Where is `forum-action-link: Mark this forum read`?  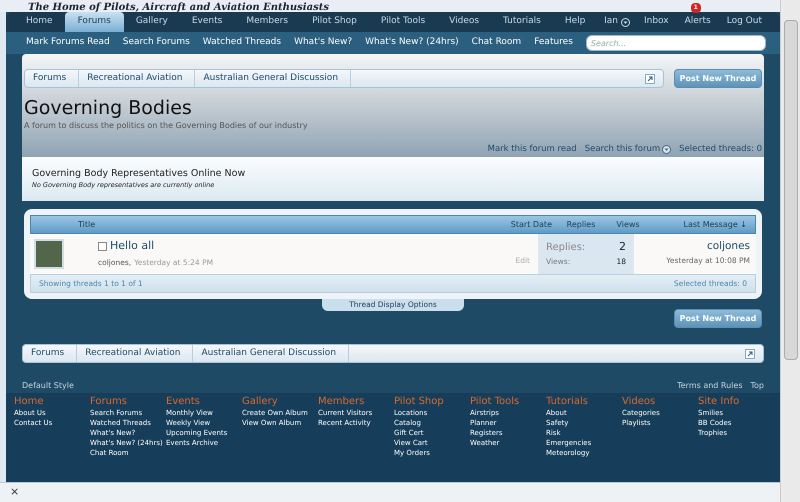
forum-action-link: Mark this forum read is located at coordinates (532, 149).